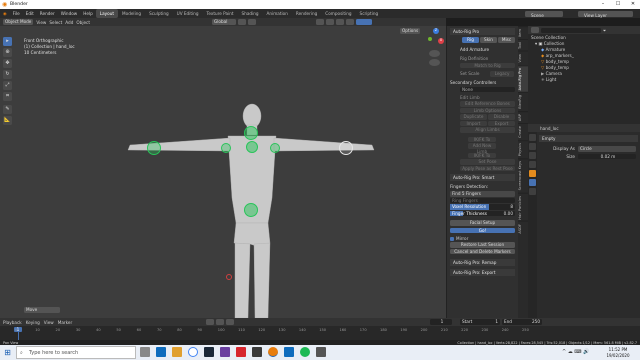  I want to click on blender-taskbar-icon, so click(273, 352).